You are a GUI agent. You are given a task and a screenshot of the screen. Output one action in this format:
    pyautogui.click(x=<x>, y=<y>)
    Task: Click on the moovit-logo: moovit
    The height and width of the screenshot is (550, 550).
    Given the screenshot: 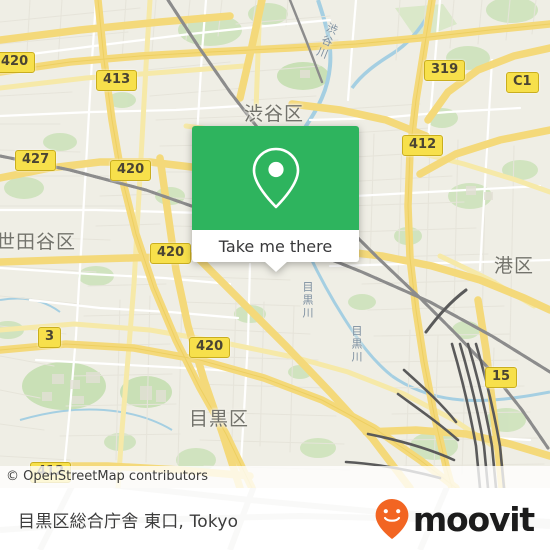 What is the action you would take?
    pyautogui.click(x=454, y=519)
    